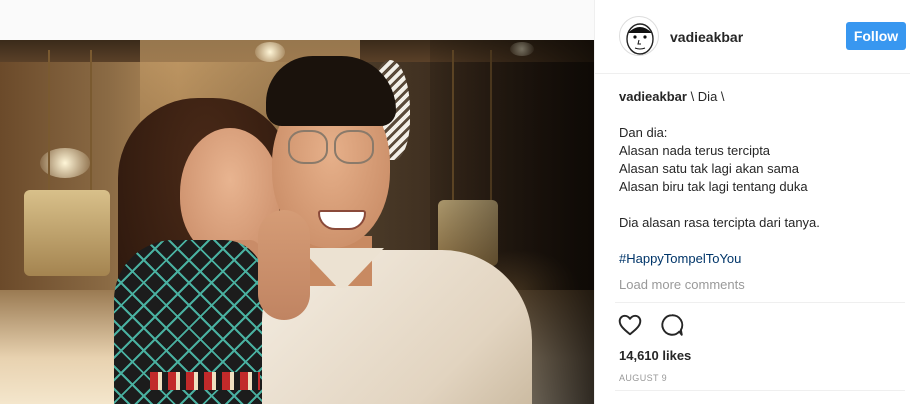 This screenshot has height=404, width=910. I want to click on woman-hand, so click(284, 265).